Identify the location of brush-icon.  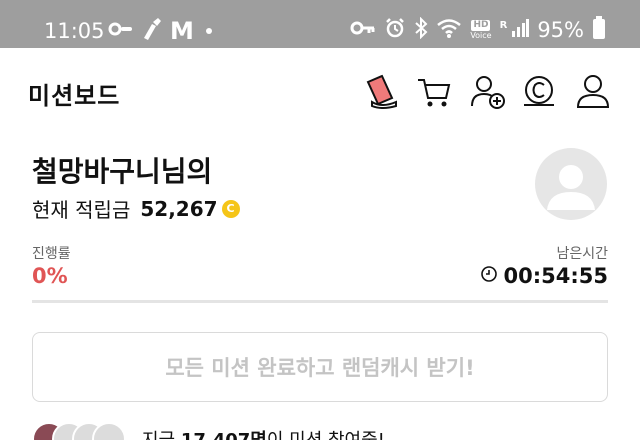
(152, 31).